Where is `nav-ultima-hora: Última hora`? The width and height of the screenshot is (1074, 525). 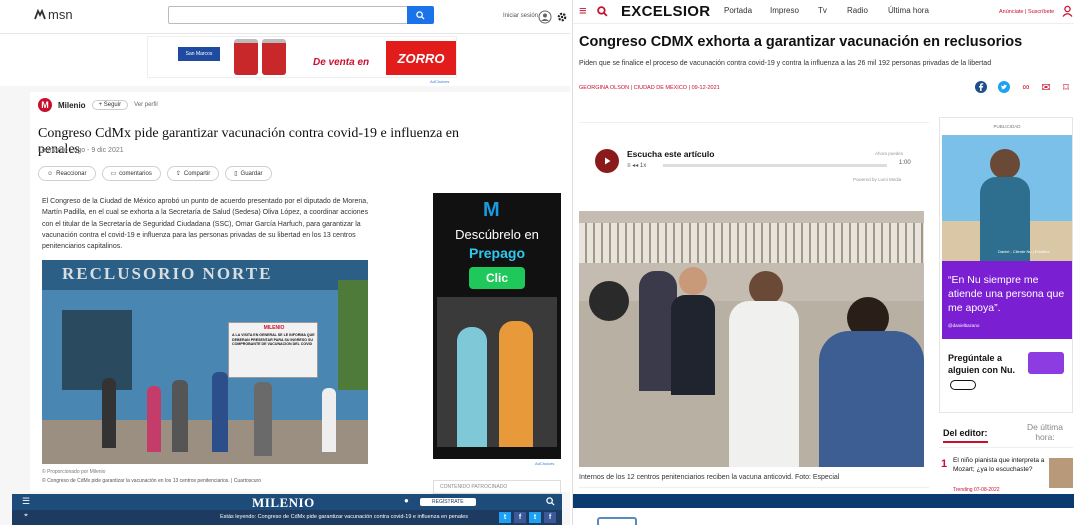 nav-ultima-hora: Última hora is located at coordinates (908, 10).